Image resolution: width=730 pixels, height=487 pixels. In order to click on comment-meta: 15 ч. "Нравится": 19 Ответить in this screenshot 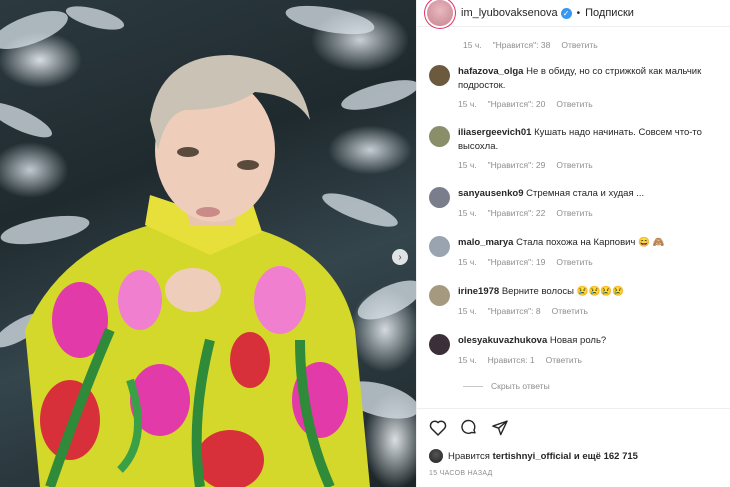, I will do `click(590, 262)`.